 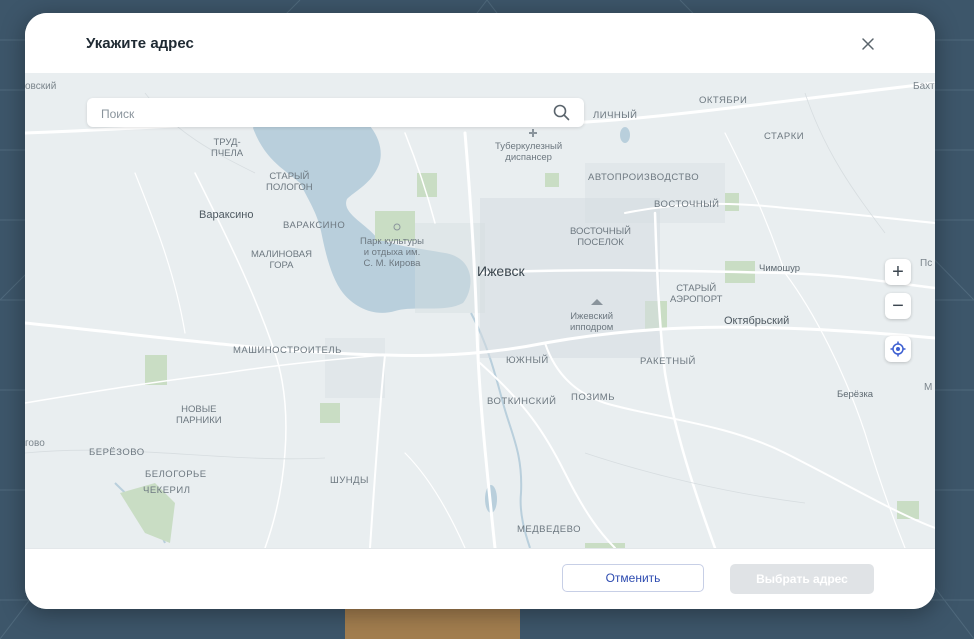 What do you see at coordinates (600, 237) in the screenshot?
I see `district-label: ВОСТОЧНЫЙ ПОСЕЛОК` at bounding box center [600, 237].